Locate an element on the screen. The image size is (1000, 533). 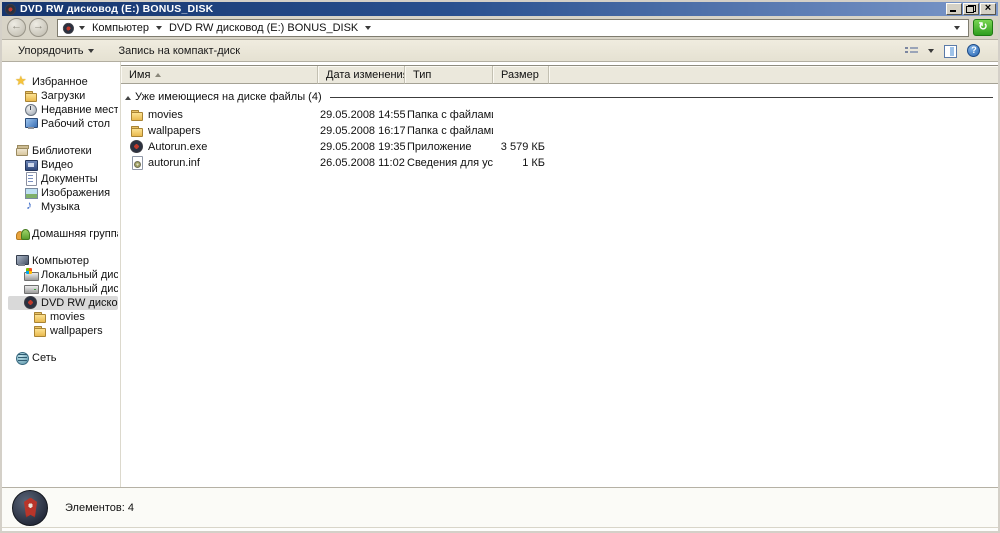
computer-icon is located at coordinates (22, 261).